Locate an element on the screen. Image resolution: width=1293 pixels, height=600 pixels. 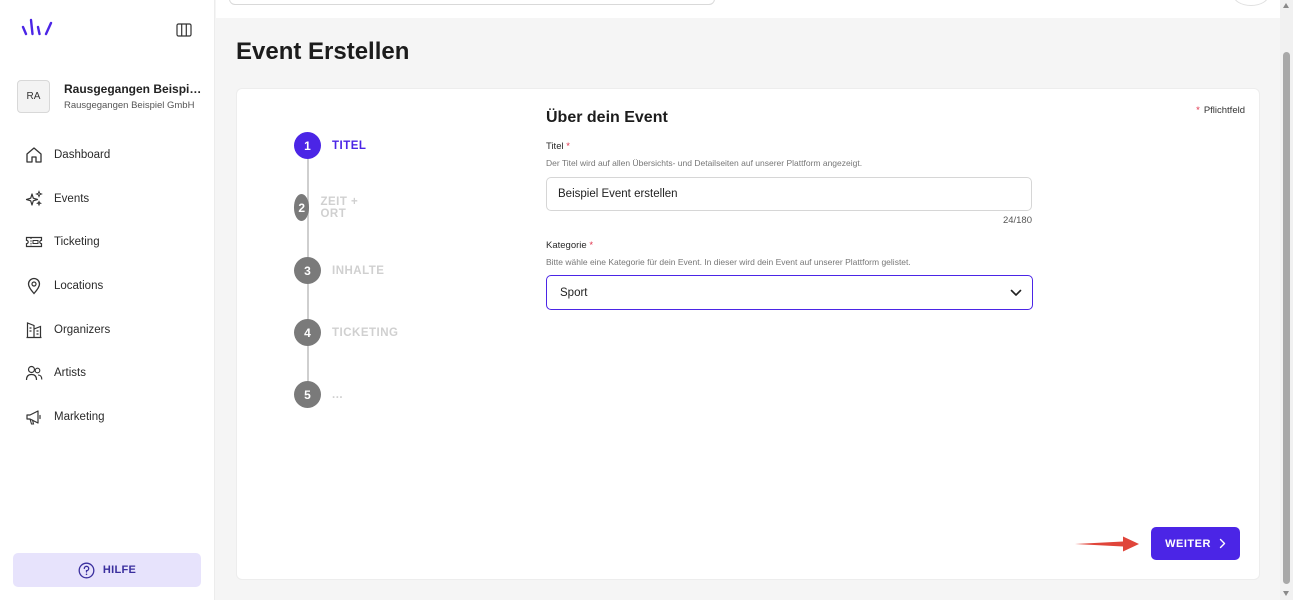
users-icon is located at coordinates (34, 373).